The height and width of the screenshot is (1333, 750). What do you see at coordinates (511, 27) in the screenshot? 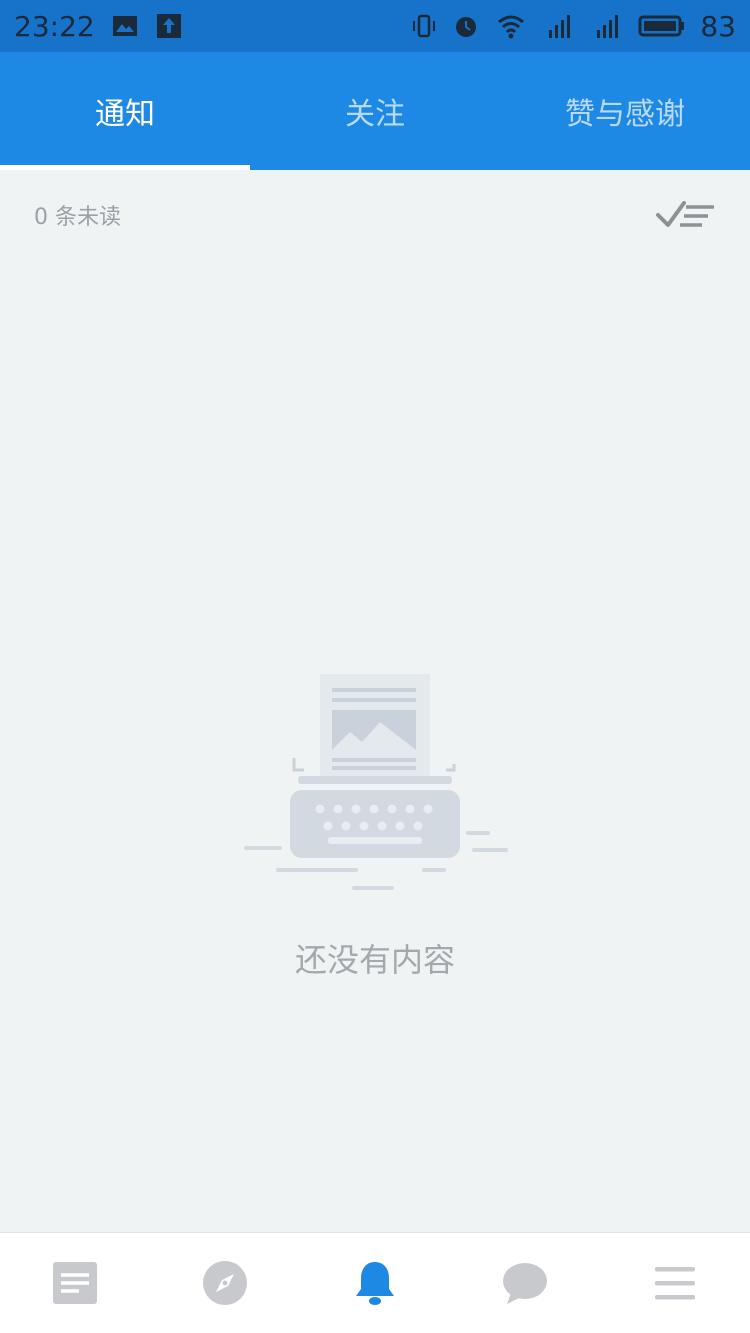
I see `wifi-icon` at bounding box center [511, 27].